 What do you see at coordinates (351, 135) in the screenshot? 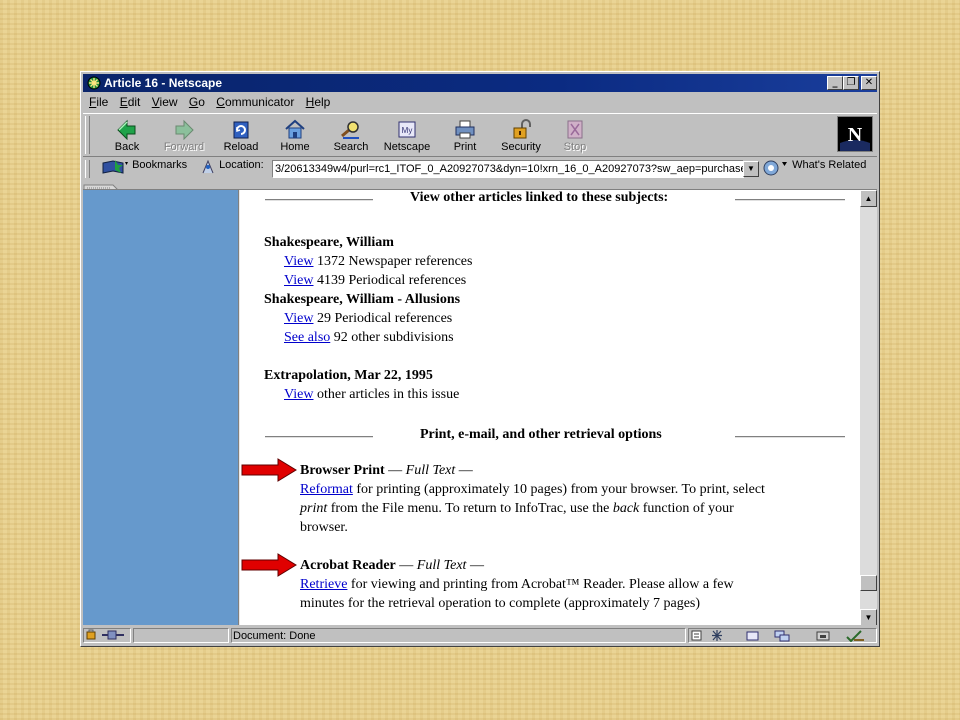
I see `search-button: Search` at bounding box center [351, 135].